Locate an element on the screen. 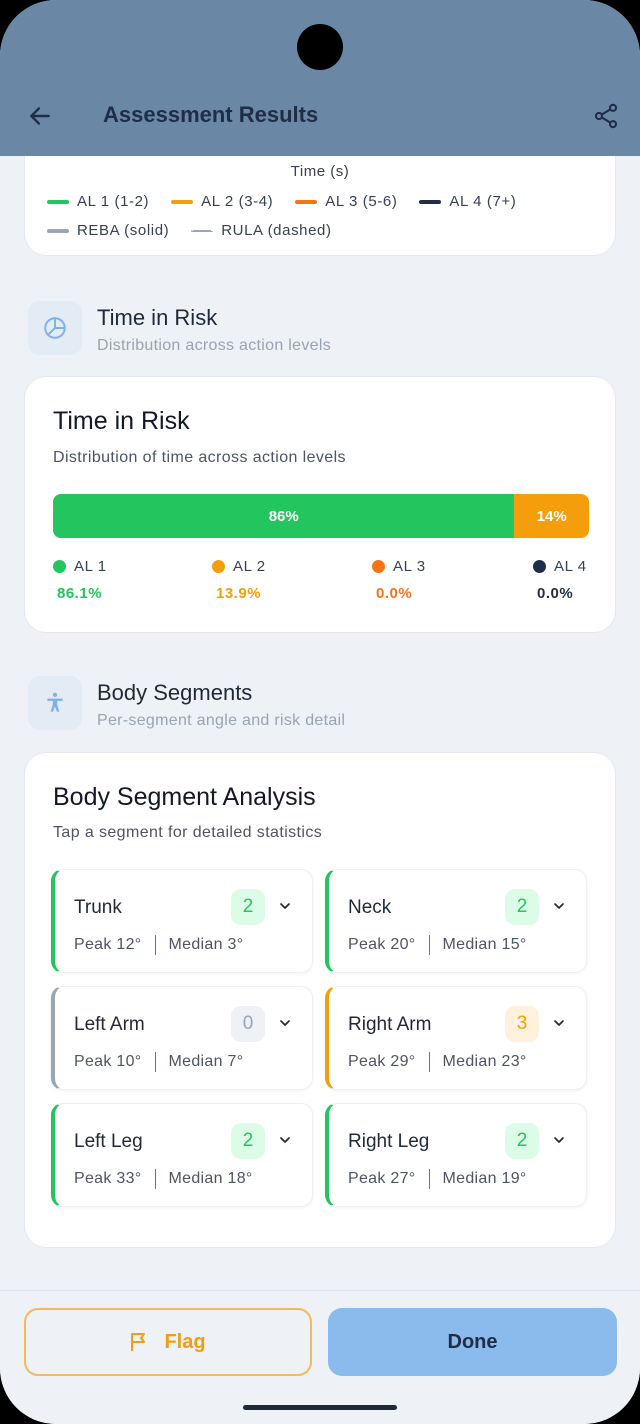  share-icon is located at coordinates (606, 116).